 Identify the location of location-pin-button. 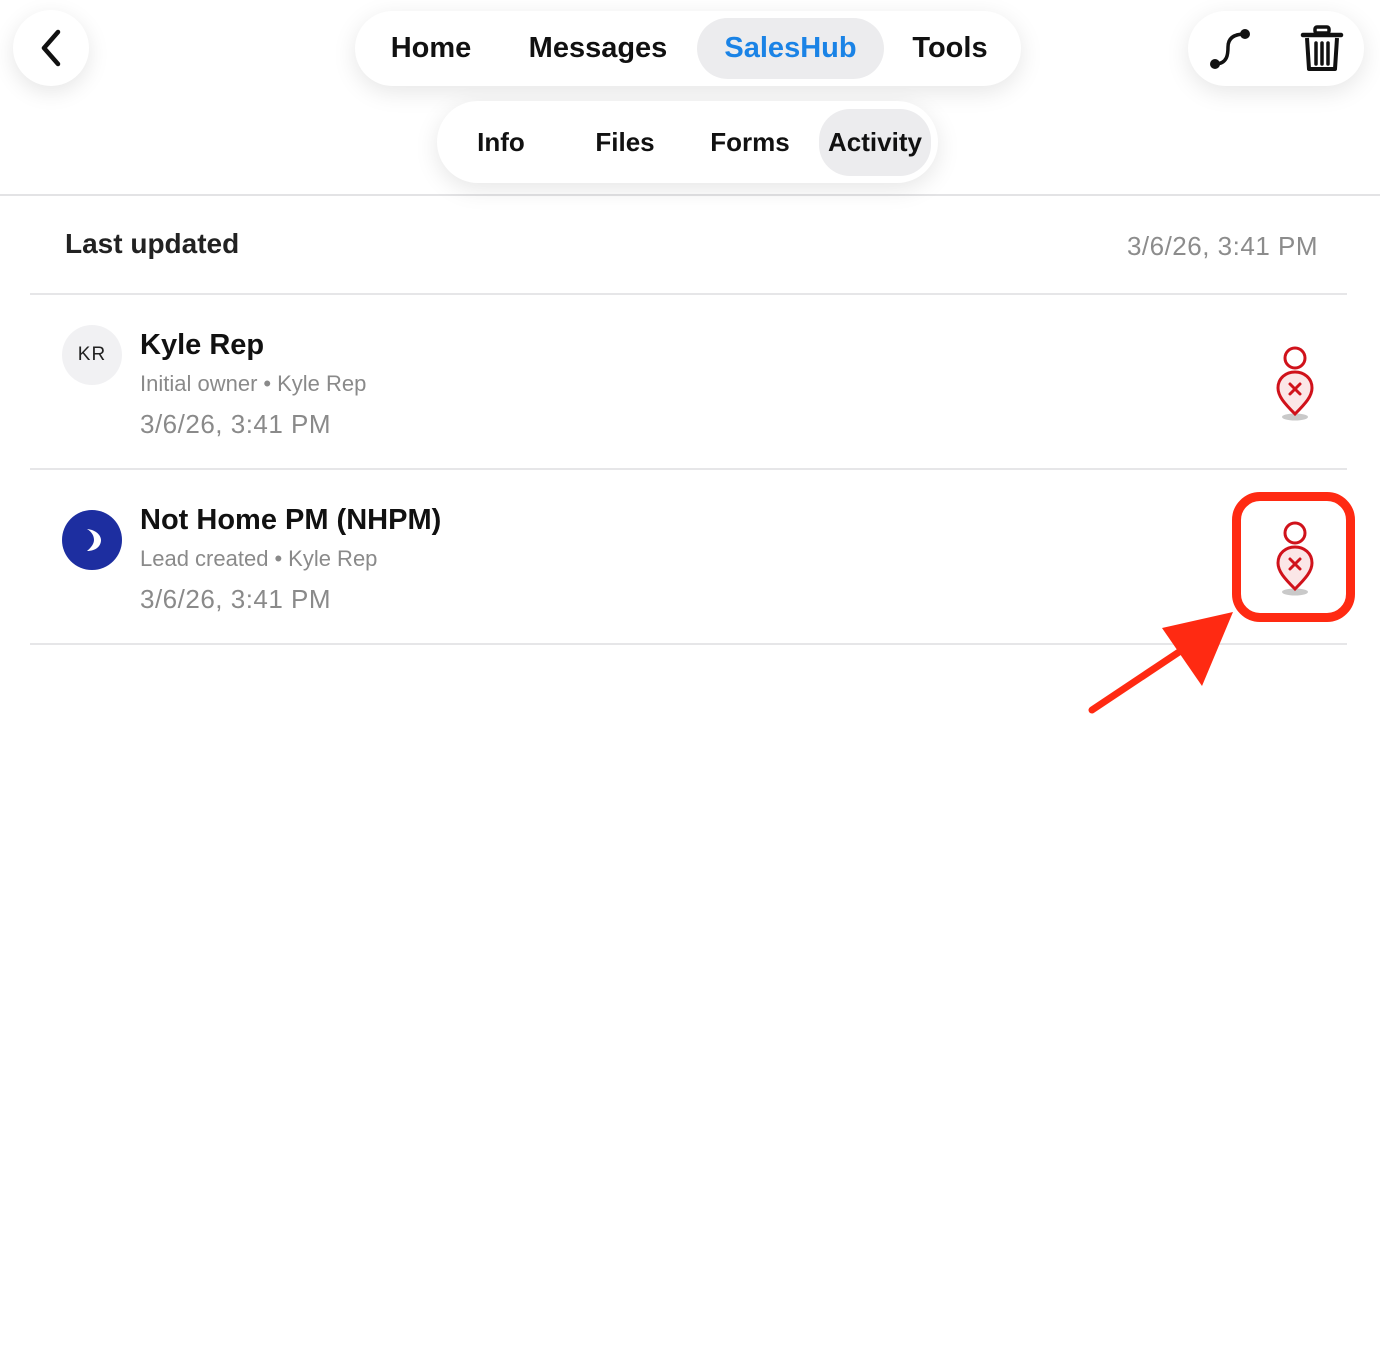
(1295, 383).